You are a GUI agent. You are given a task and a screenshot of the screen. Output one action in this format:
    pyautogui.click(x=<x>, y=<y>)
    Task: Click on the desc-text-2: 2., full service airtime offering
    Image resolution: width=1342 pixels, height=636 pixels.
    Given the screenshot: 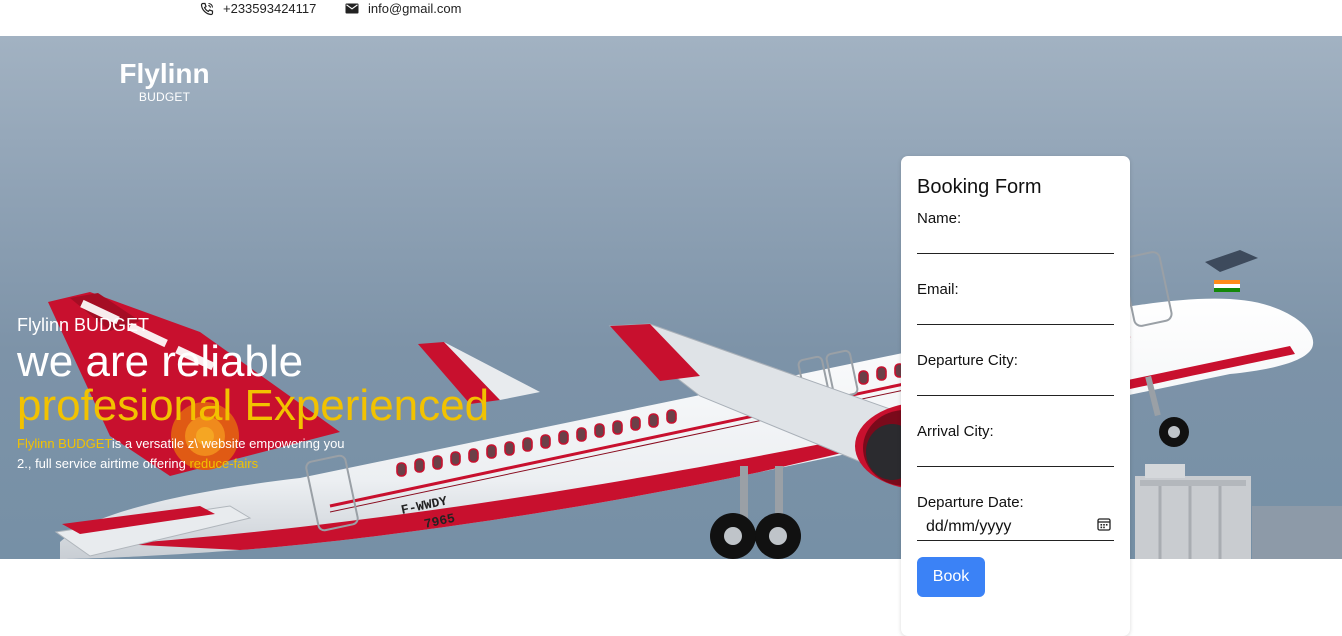 What is the action you would take?
    pyautogui.click(x=103, y=463)
    